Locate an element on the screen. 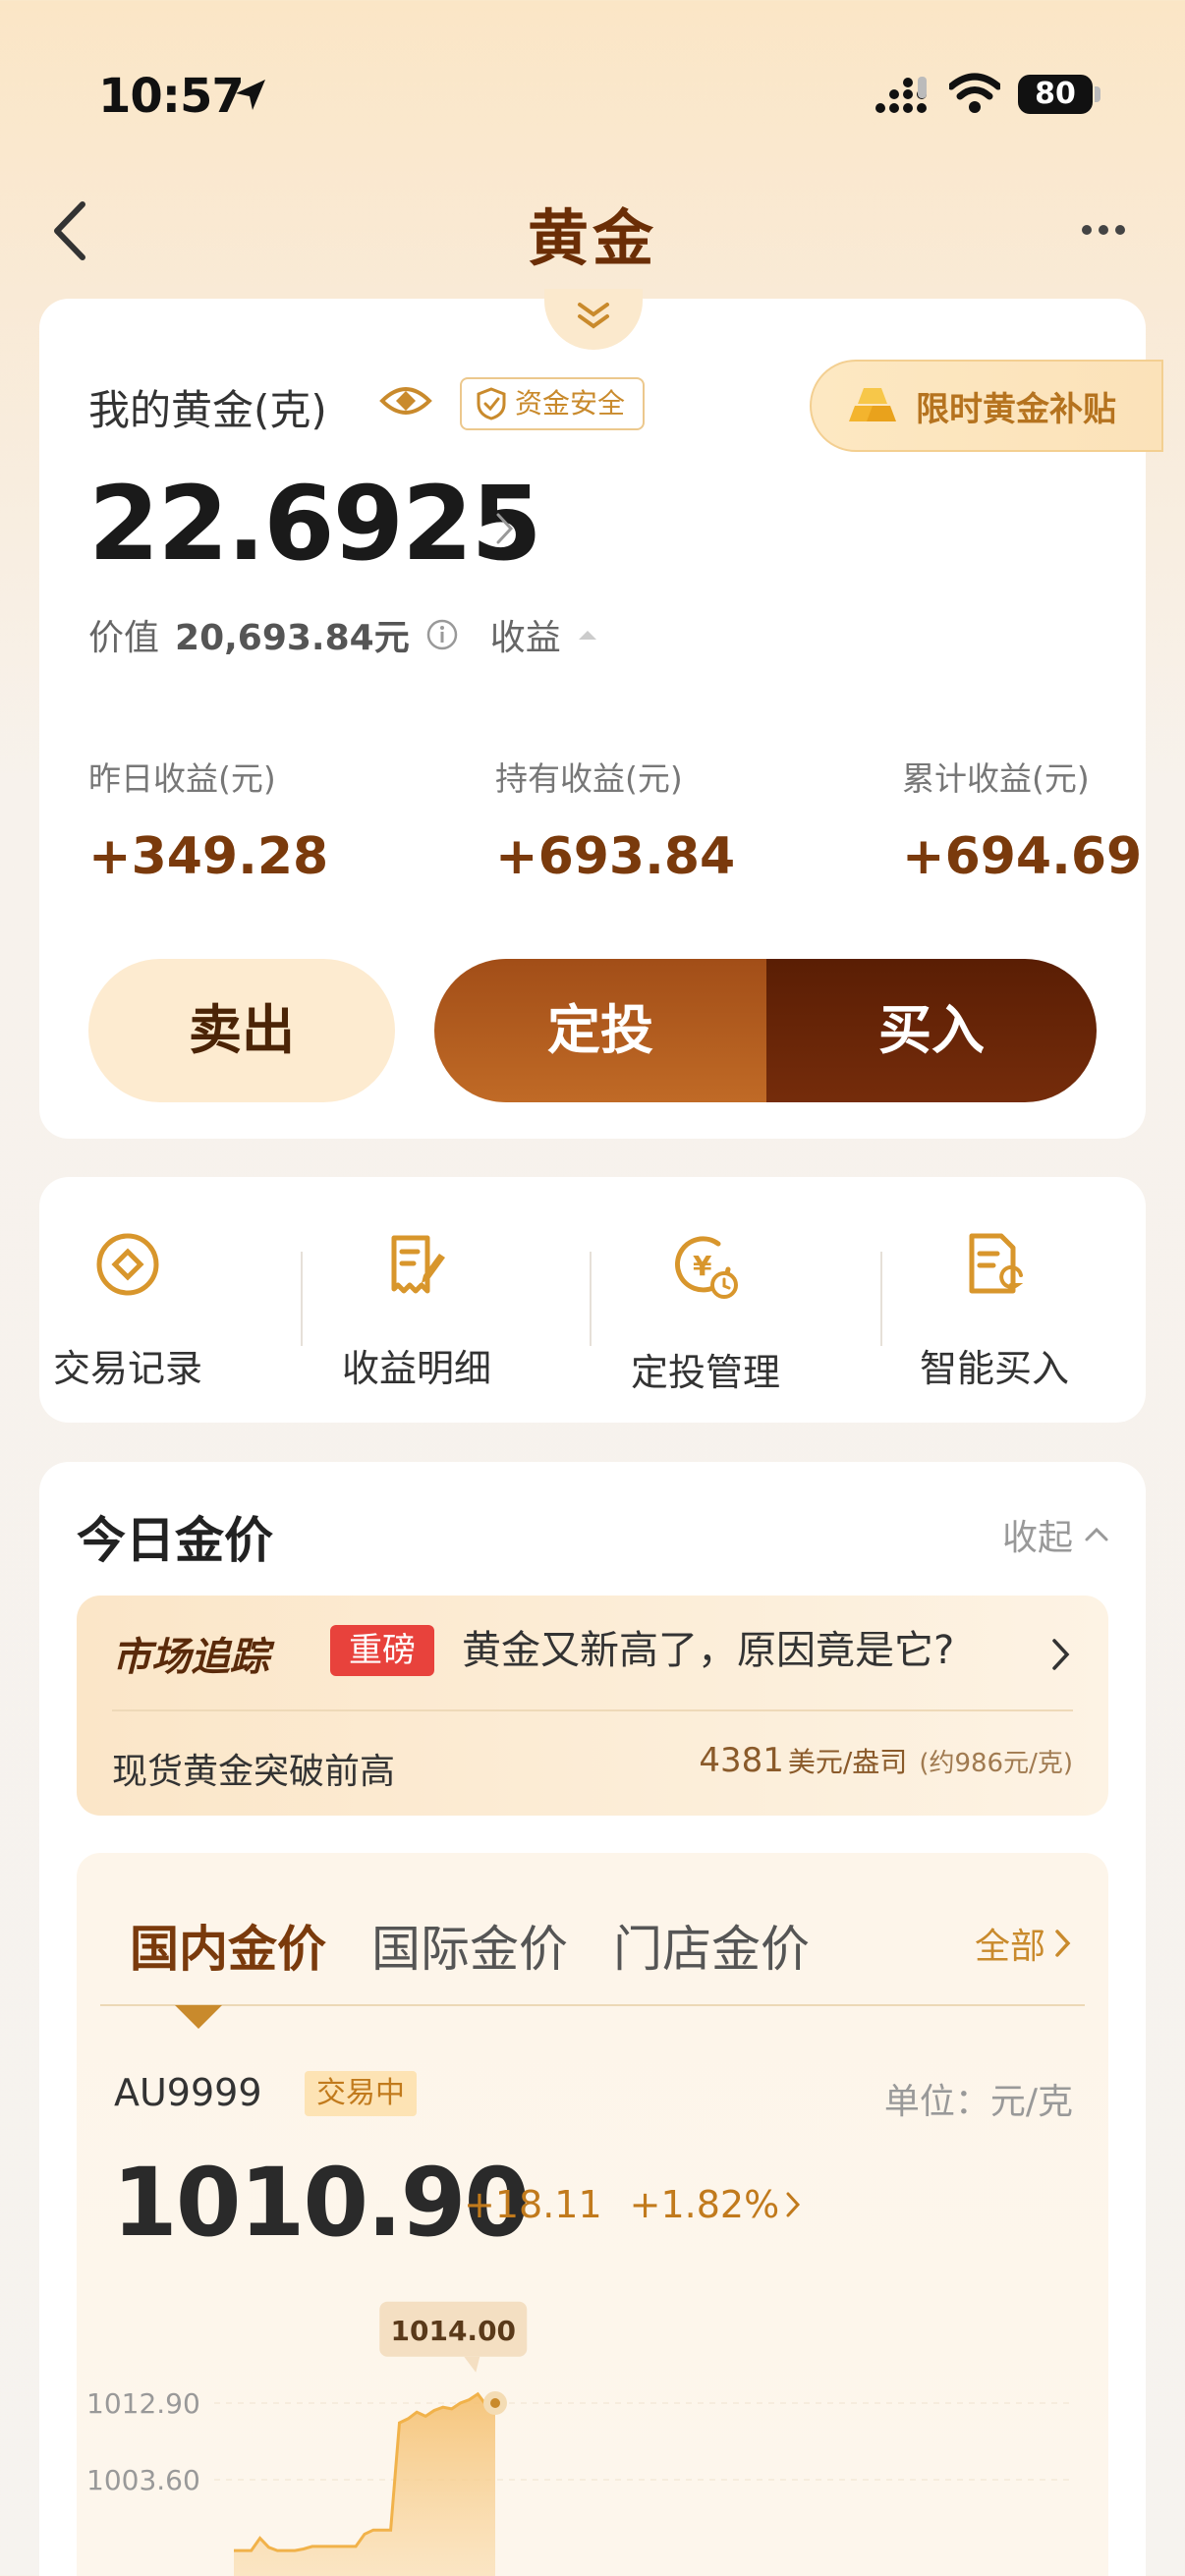  collapse-handle is located at coordinates (594, 319).